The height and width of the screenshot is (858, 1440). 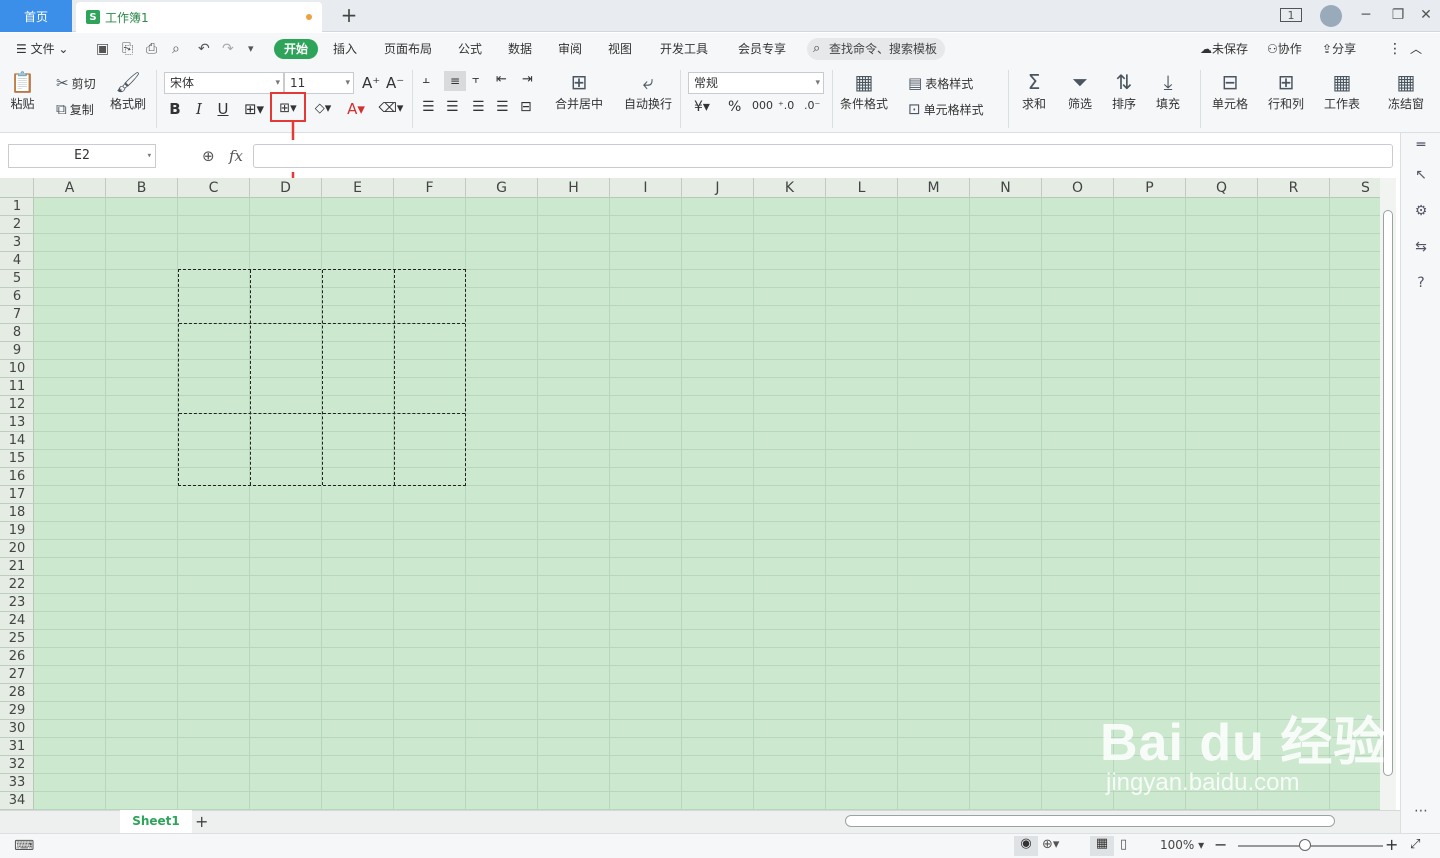 What do you see at coordinates (1366, 15) in the screenshot?
I see `minimize-icon: ─` at bounding box center [1366, 15].